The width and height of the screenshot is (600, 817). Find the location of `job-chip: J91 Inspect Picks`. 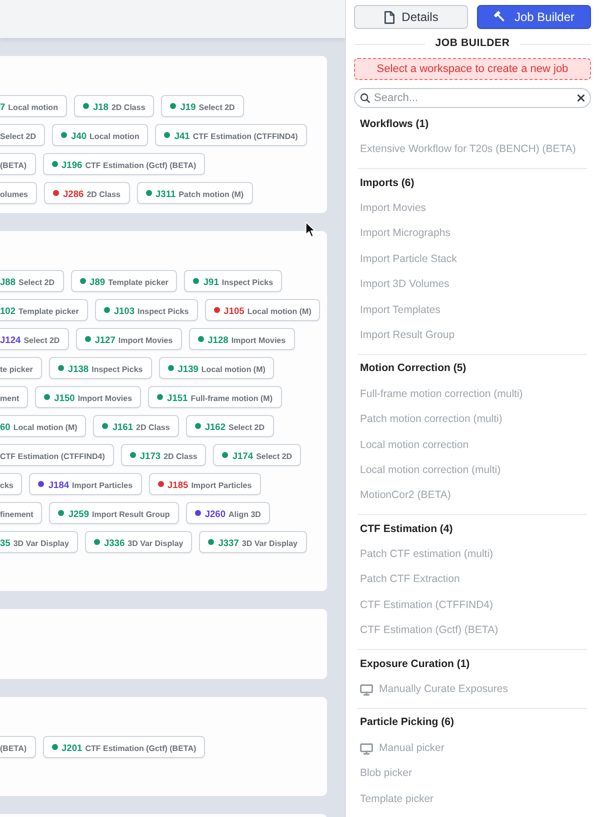

job-chip: J91 Inspect Picks is located at coordinates (233, 281).